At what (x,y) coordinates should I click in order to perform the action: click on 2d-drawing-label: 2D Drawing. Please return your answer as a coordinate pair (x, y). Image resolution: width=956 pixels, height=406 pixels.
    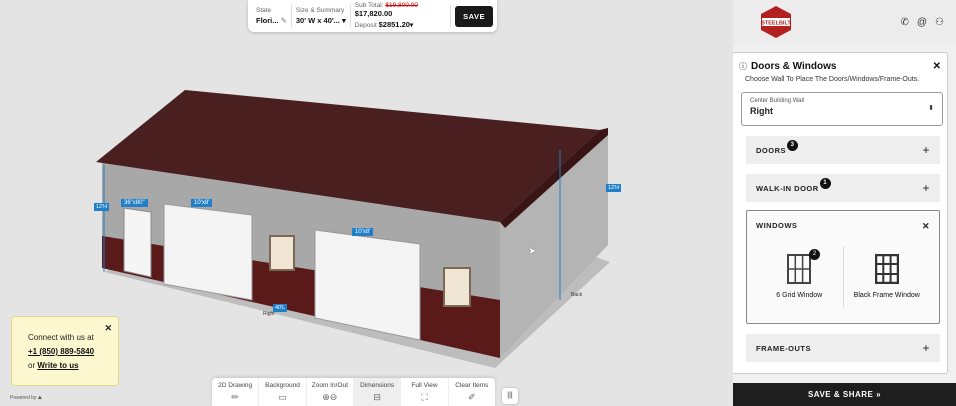
    Looking at the image, I should click on (235, 385).